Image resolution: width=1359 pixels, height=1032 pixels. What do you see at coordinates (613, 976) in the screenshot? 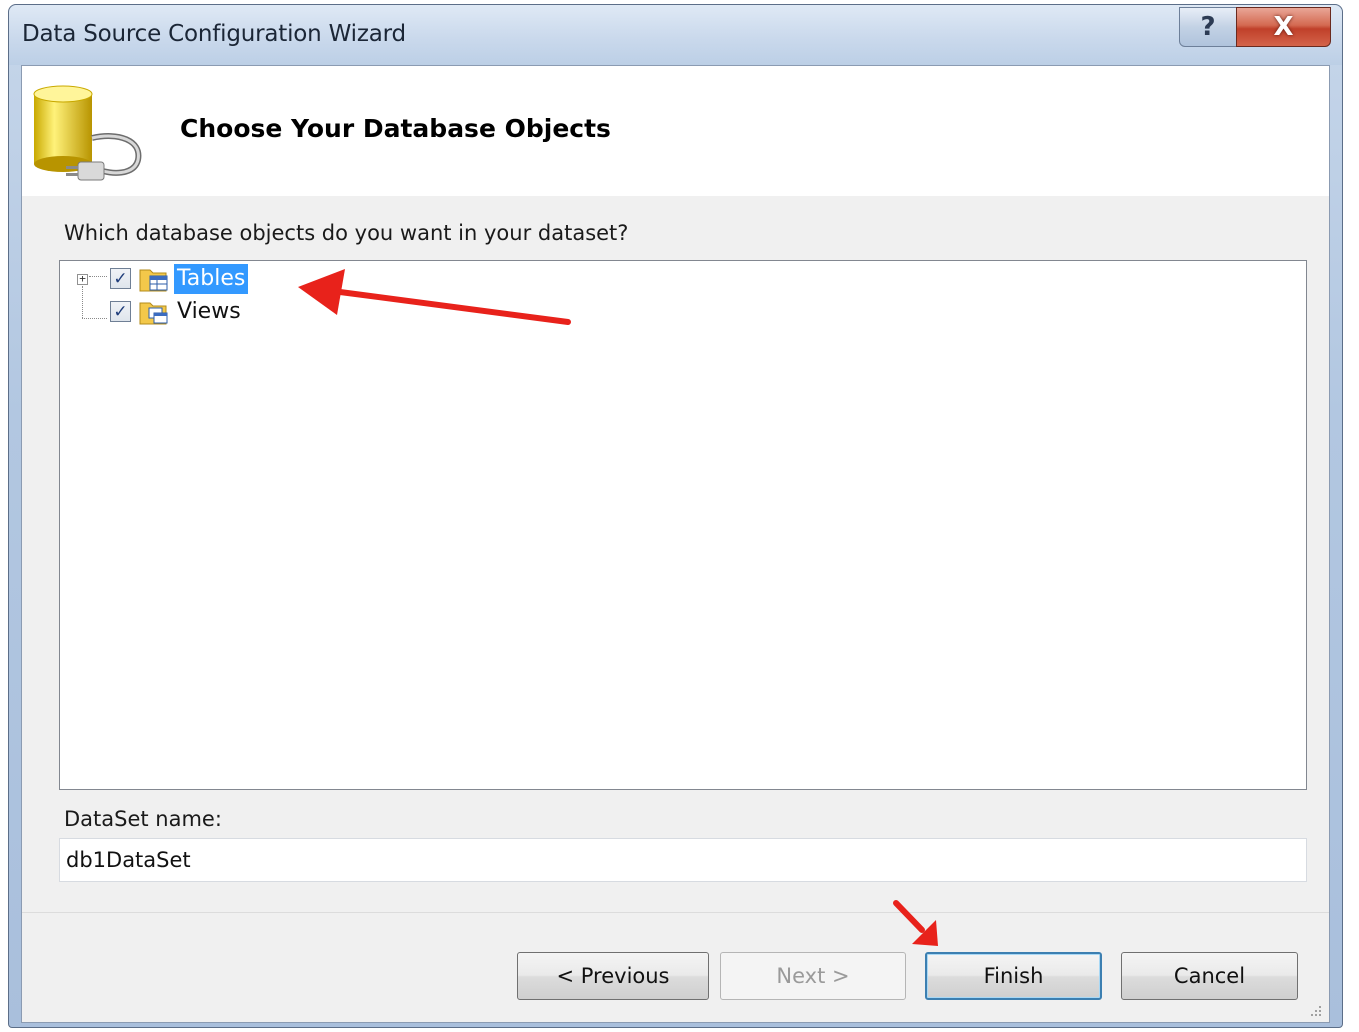
I see `previous-button: < Previous` at bounding box center [613, 976].